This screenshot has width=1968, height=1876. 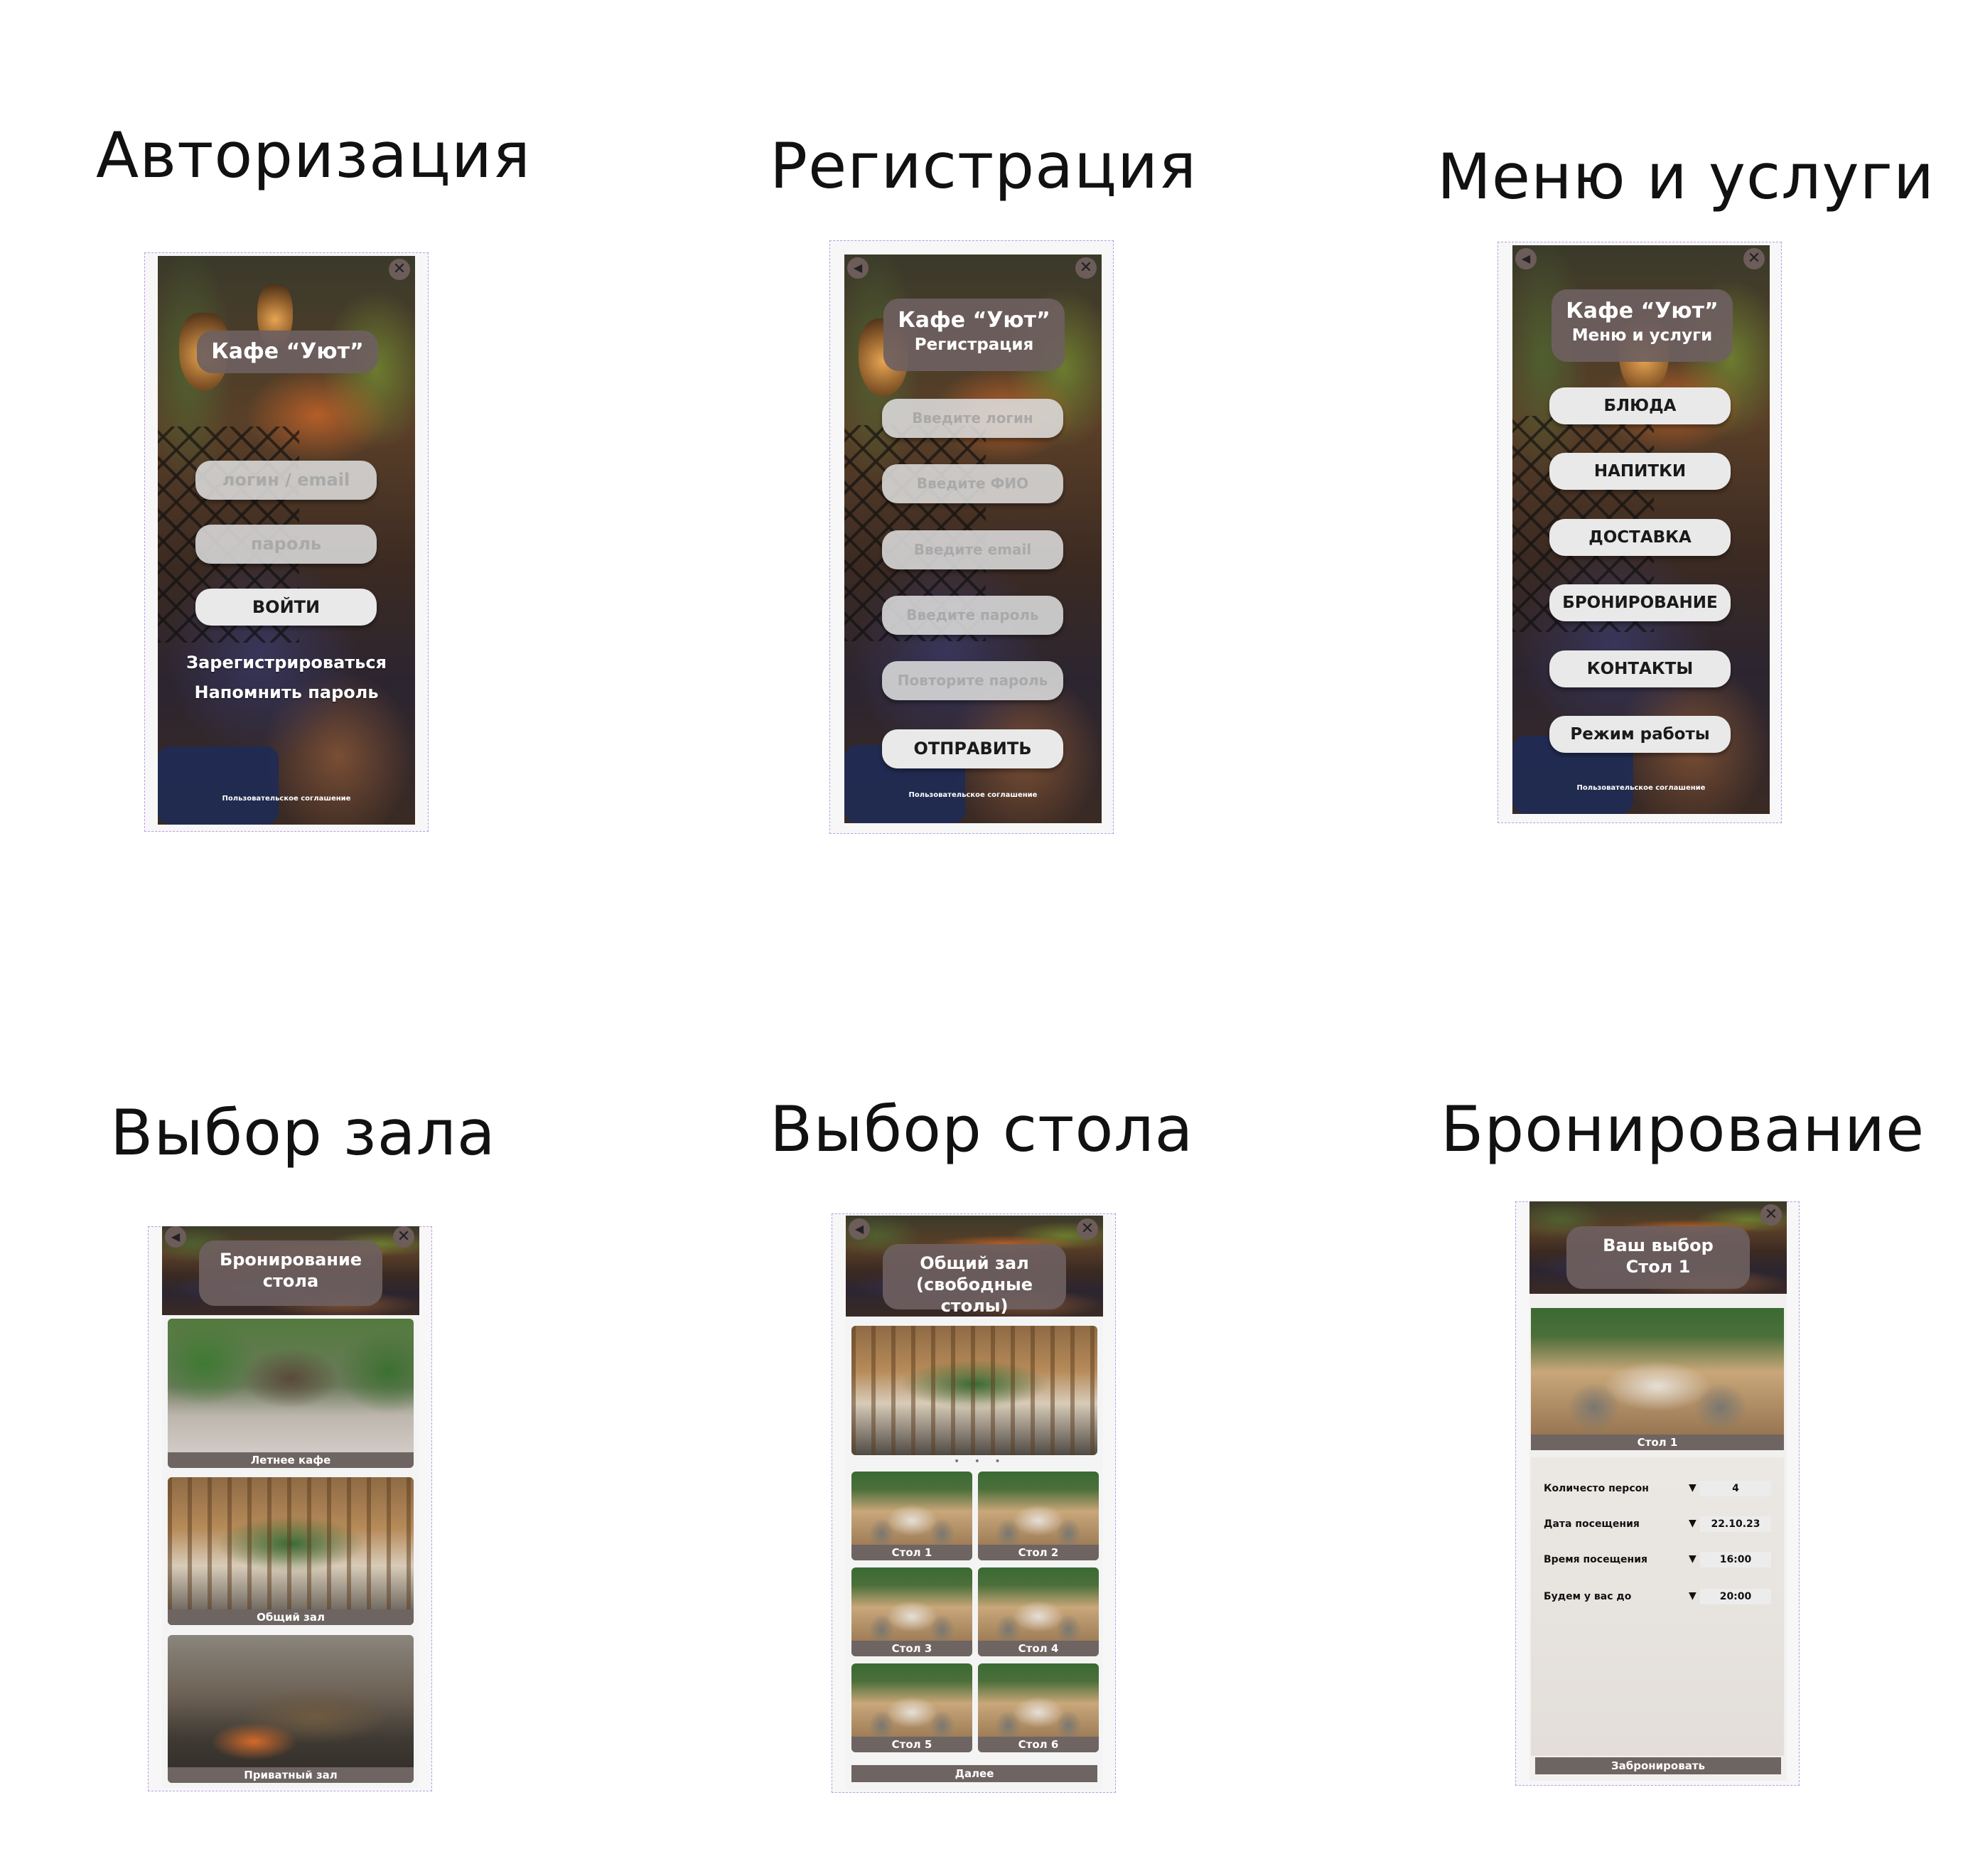 I want to click on hall-card-label: Летнее кафе, so click(x=291, y=1460).